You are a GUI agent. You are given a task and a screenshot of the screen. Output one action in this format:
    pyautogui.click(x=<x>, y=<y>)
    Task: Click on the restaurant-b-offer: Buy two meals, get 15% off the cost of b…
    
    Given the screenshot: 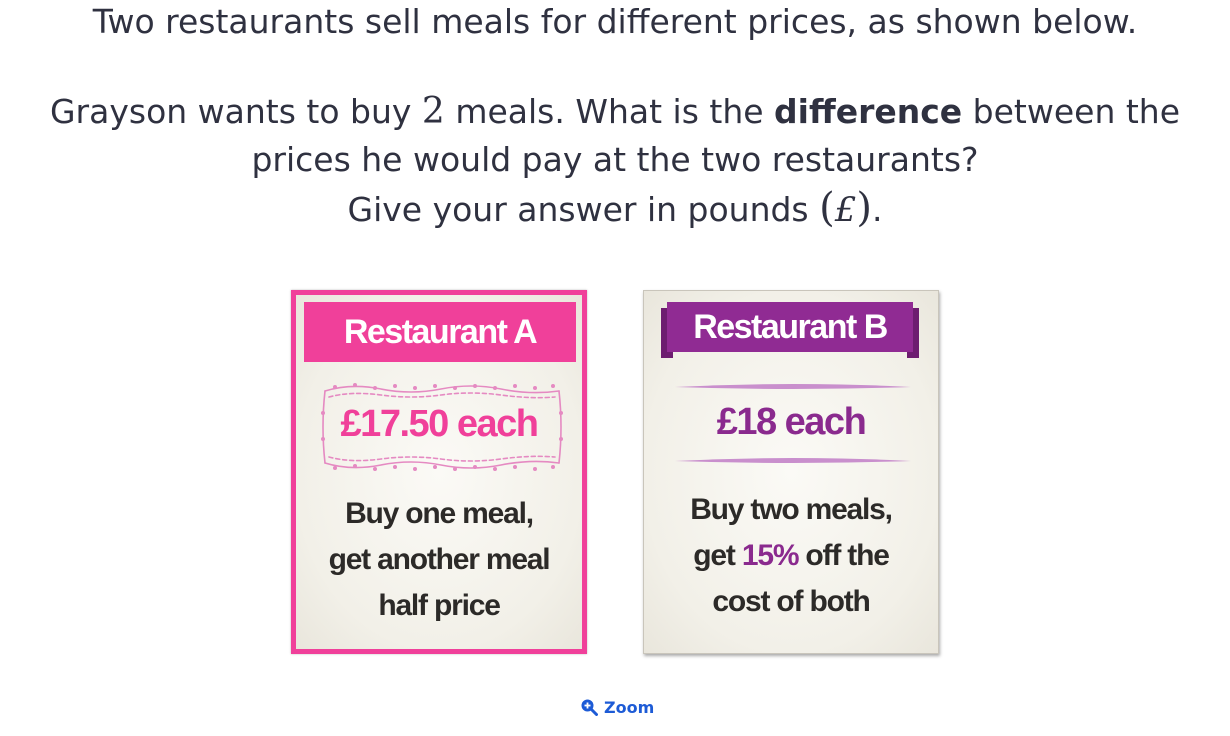 What is the action you would take?
    pyautogui.click(x=791, y=556)
    